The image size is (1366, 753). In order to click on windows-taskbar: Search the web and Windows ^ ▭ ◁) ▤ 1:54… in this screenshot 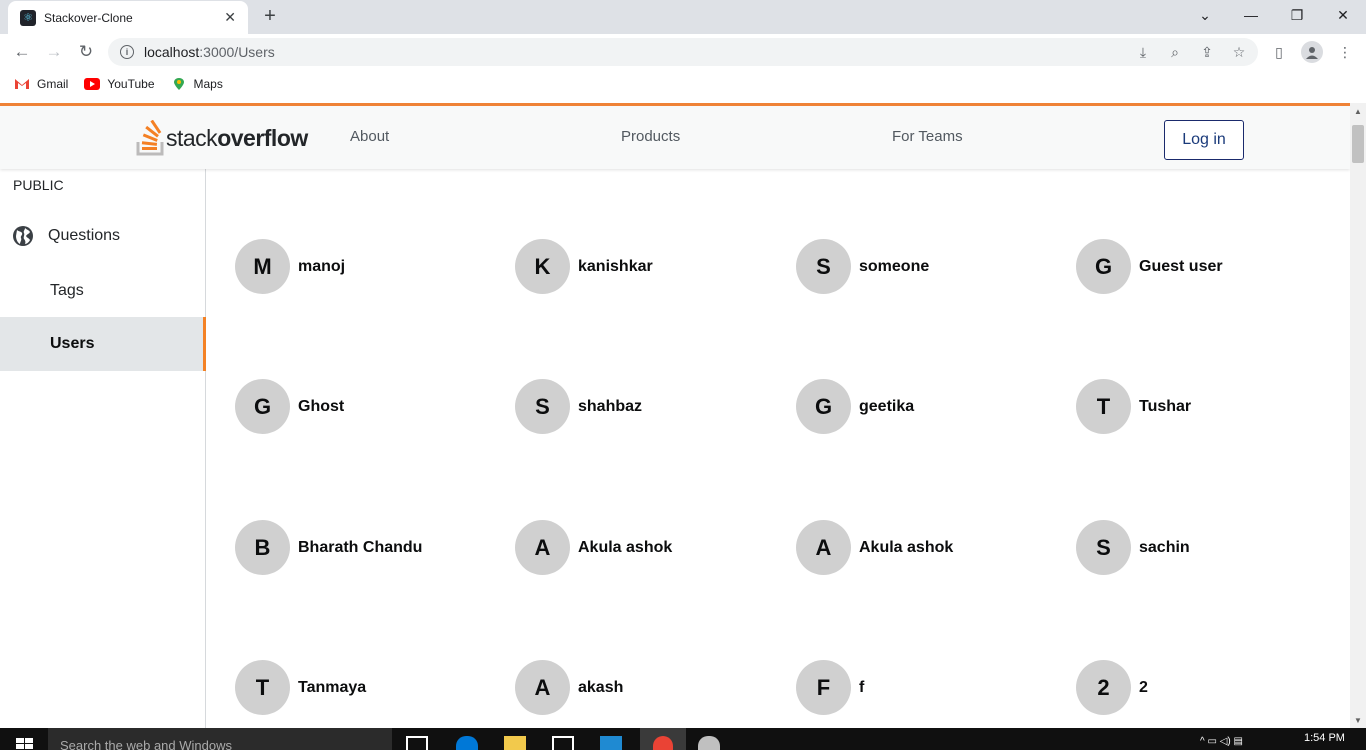, I will do `click(683, 740)`.